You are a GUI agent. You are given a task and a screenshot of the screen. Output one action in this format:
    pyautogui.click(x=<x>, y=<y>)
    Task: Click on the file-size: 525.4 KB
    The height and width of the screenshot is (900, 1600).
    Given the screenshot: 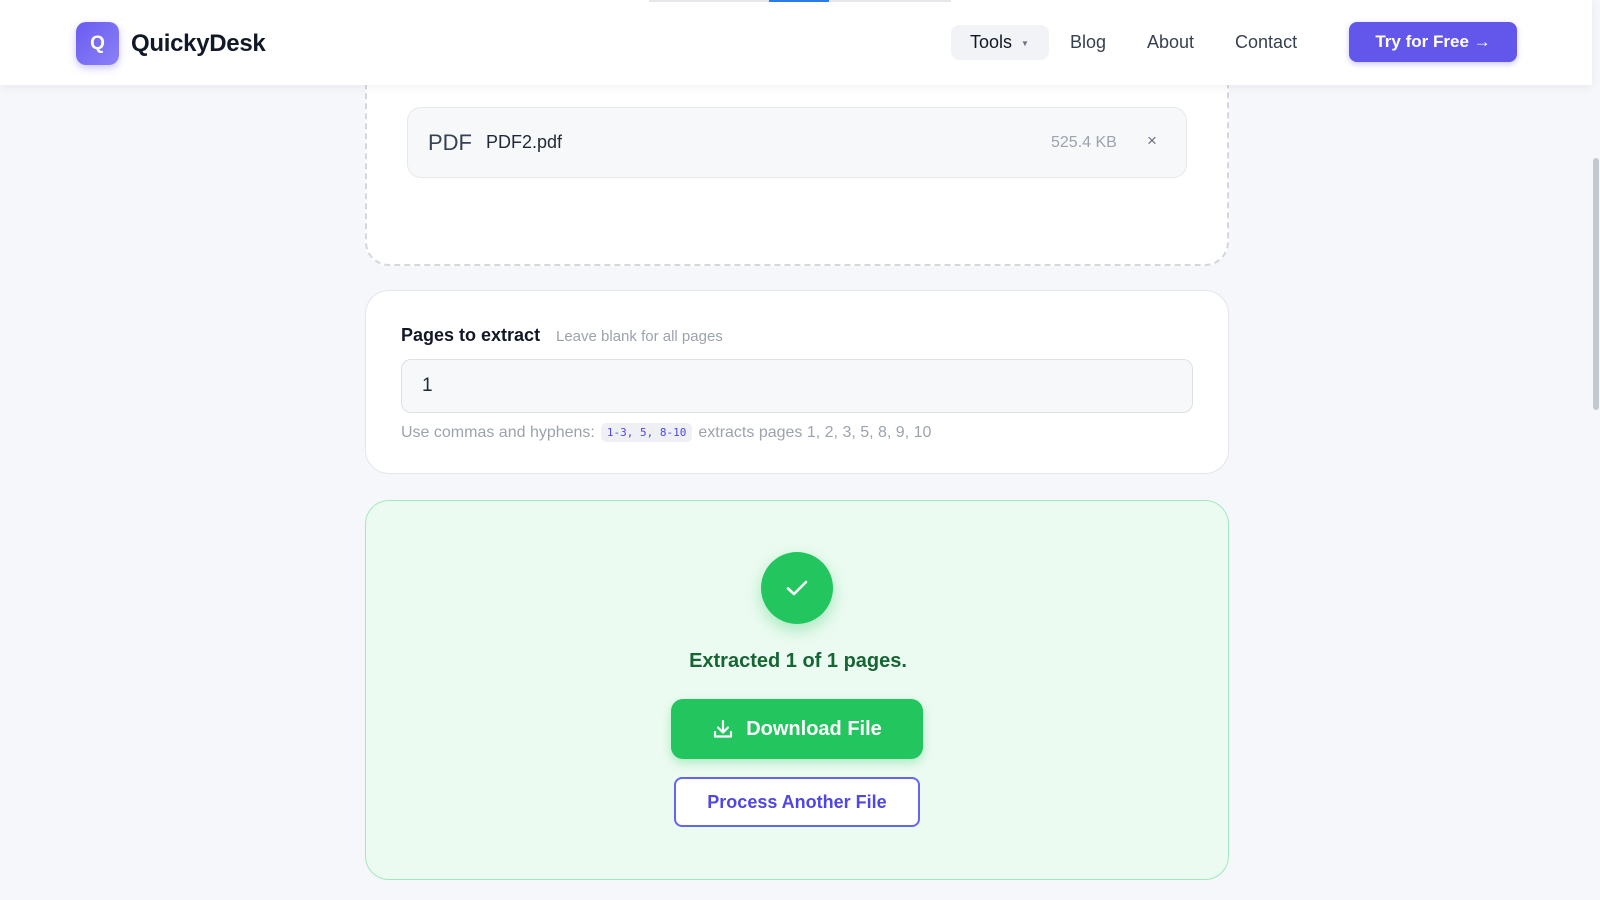 What is the action you would take?
    pyautogui.click(x=1084, y=142)
    